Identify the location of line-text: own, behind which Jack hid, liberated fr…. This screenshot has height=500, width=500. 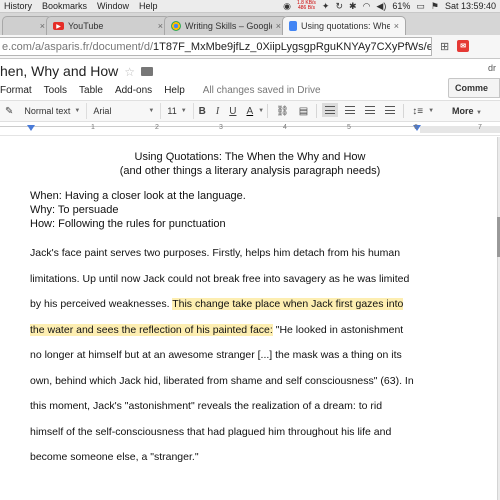
(222, 380).